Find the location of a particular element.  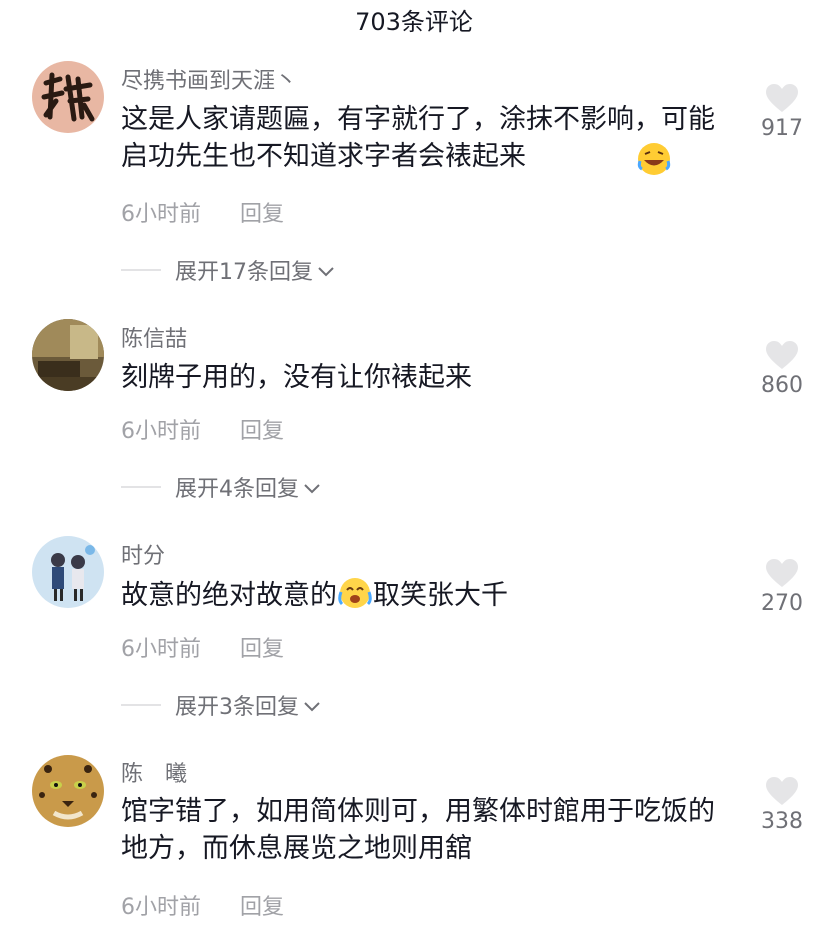

expand-replies-label: 展开3条回复 is located at coordinates (237, 707).